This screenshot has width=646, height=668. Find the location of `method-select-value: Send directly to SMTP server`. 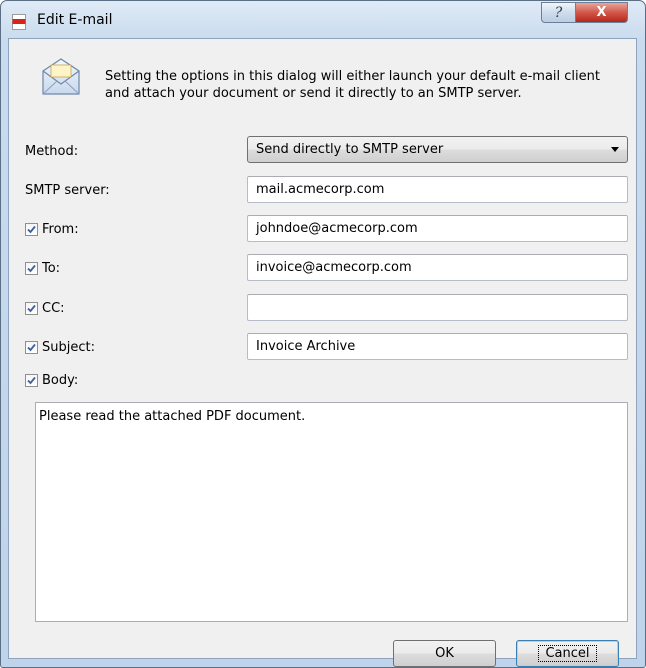

method-select-value: Send directly to SMTP server is located at coordinates (350, 149).